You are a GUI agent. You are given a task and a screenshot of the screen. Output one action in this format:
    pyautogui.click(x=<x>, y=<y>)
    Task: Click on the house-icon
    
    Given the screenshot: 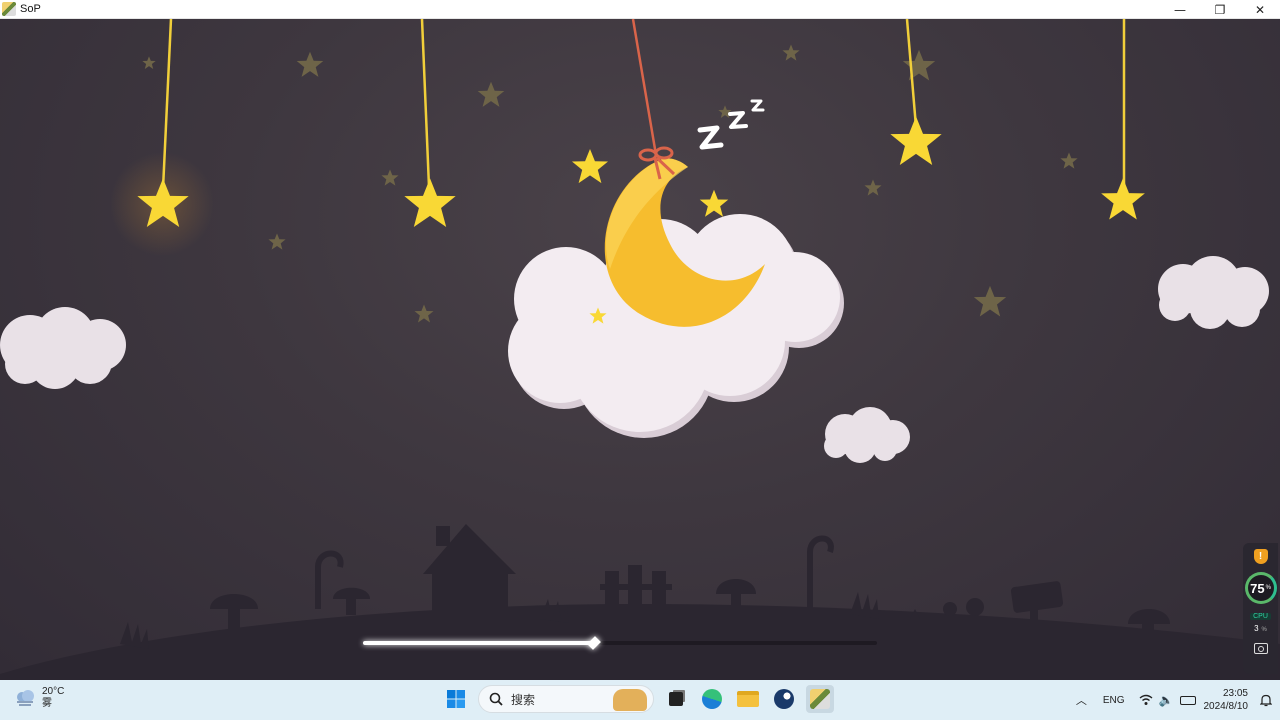 What is the action you would take?
    pyautogui.click(x=469, y=571)
    